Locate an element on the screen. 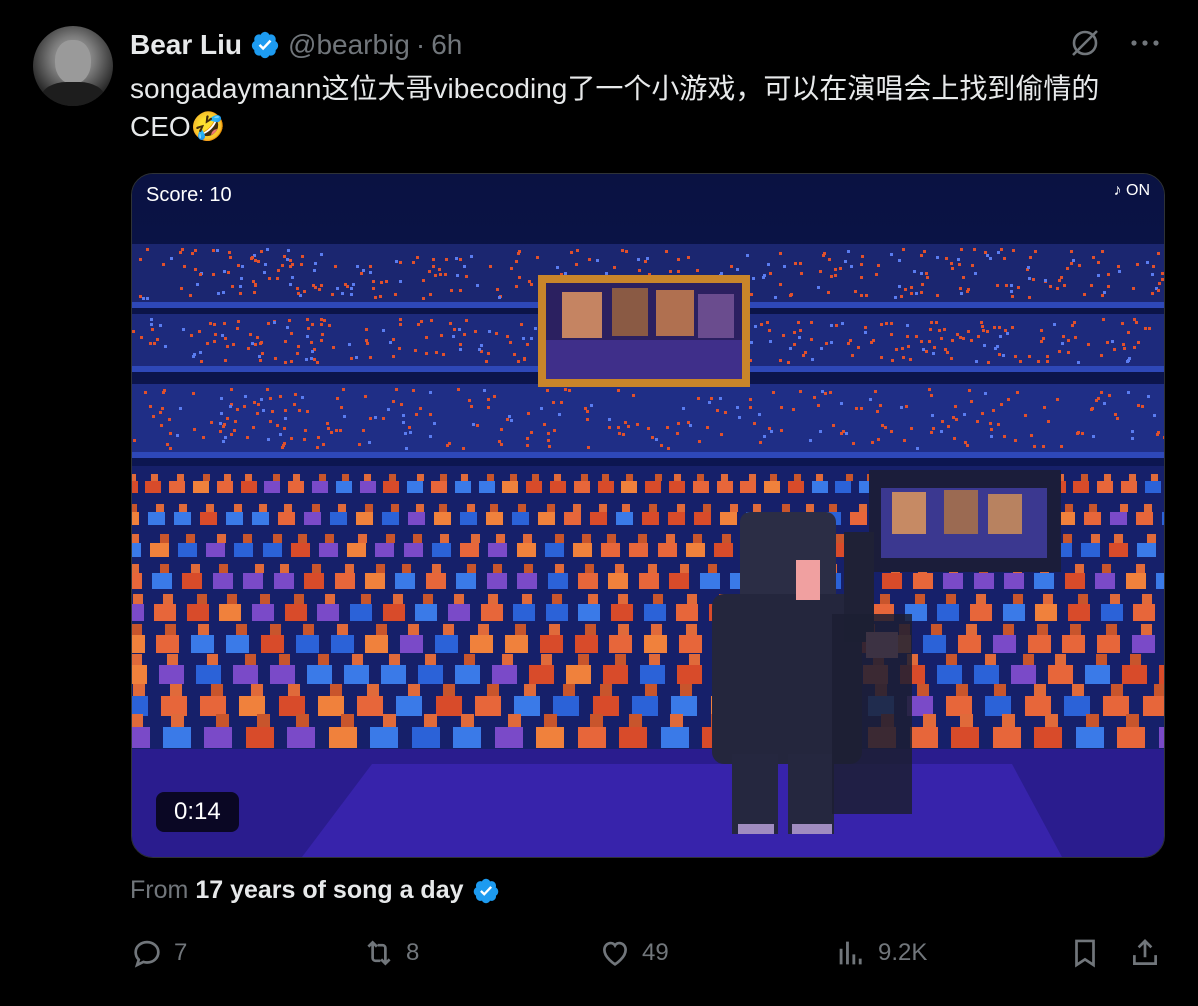  bookmark-button is located at coordinates (1085, 953).